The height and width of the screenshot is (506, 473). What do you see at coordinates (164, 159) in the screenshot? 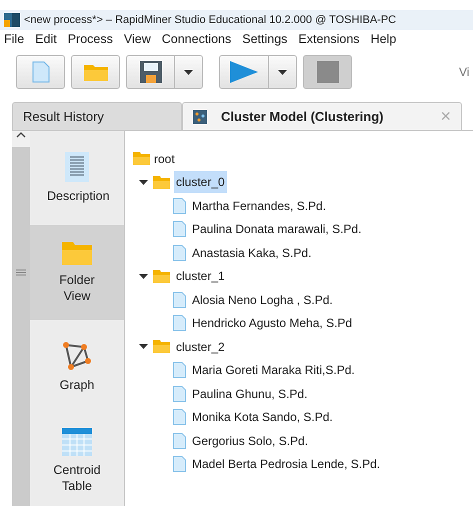
I see `tree-node: root` at bounding box center [164, 159].